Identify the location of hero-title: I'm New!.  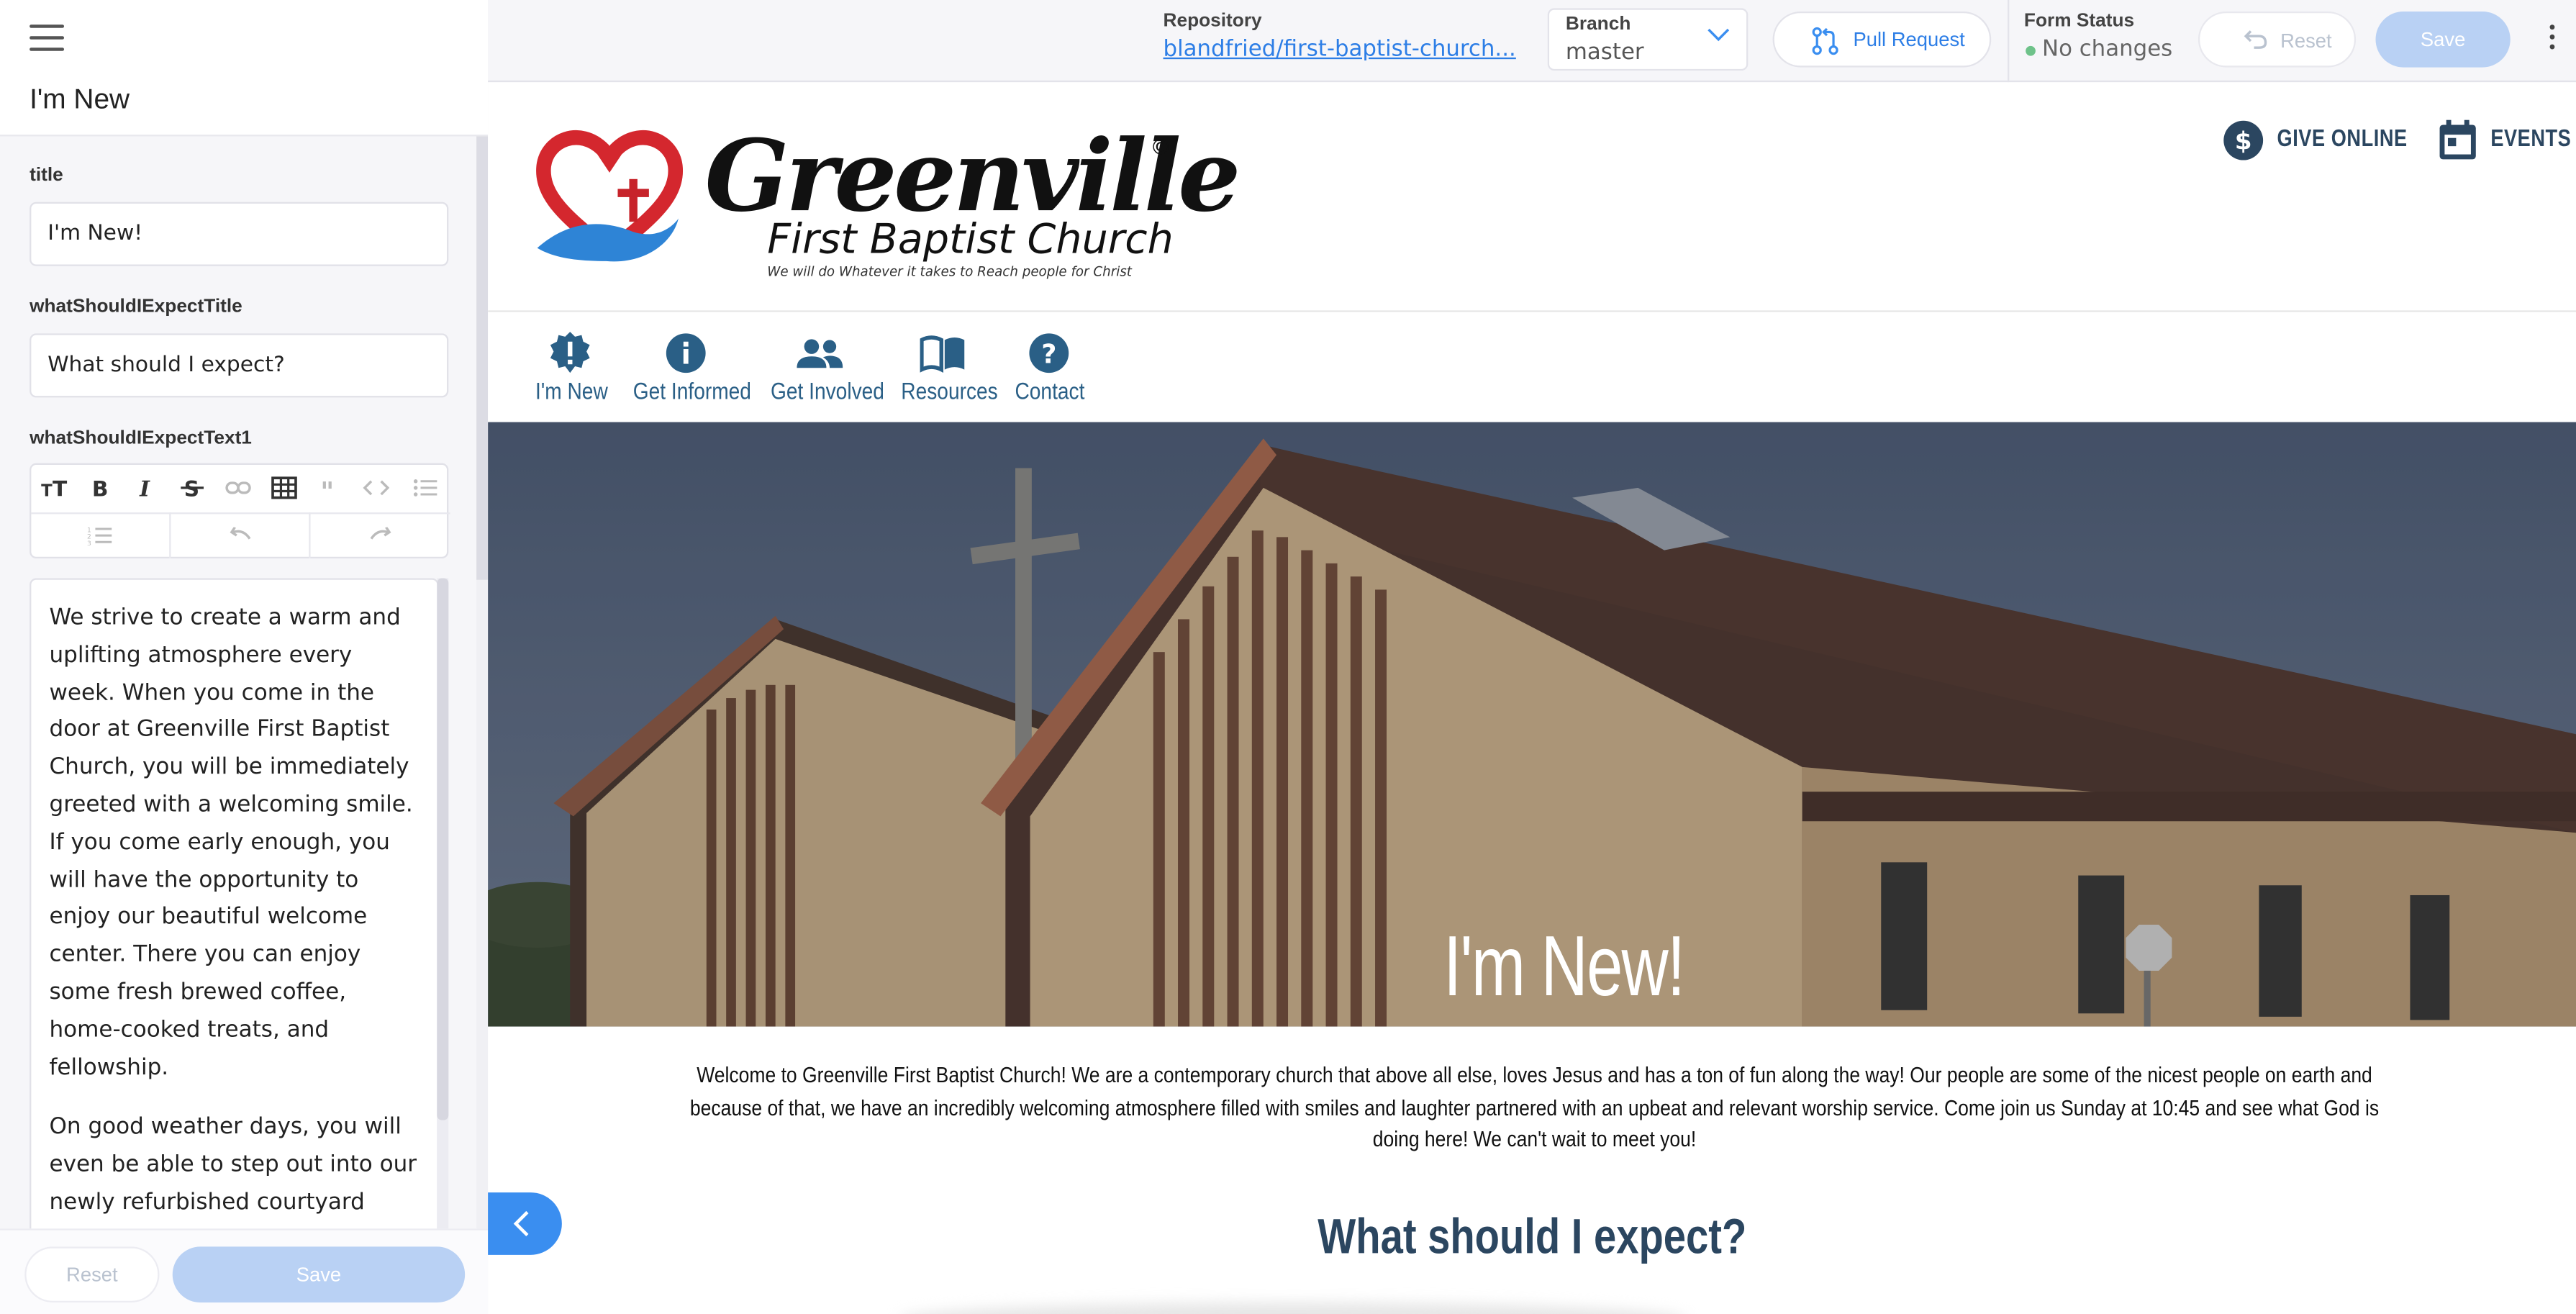
(1564, 967).